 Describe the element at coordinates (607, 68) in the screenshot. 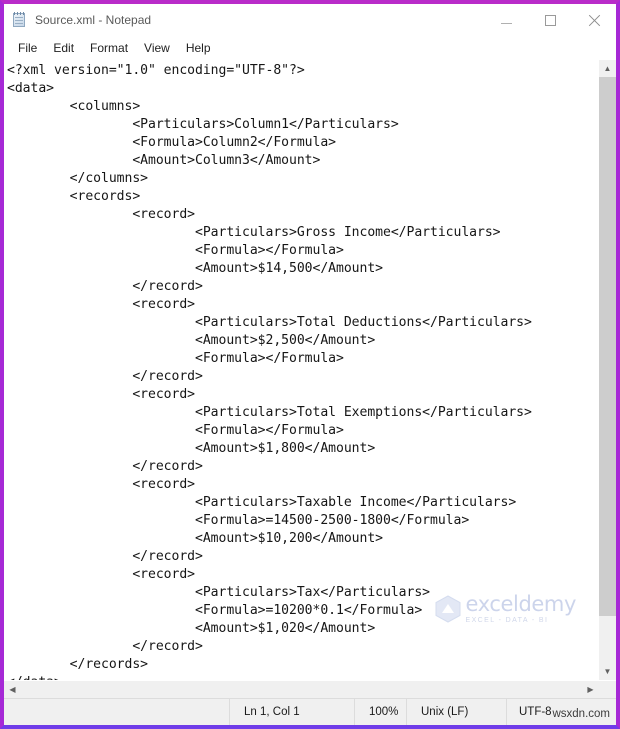

I see `scroll-up-button: ▲` at that location.